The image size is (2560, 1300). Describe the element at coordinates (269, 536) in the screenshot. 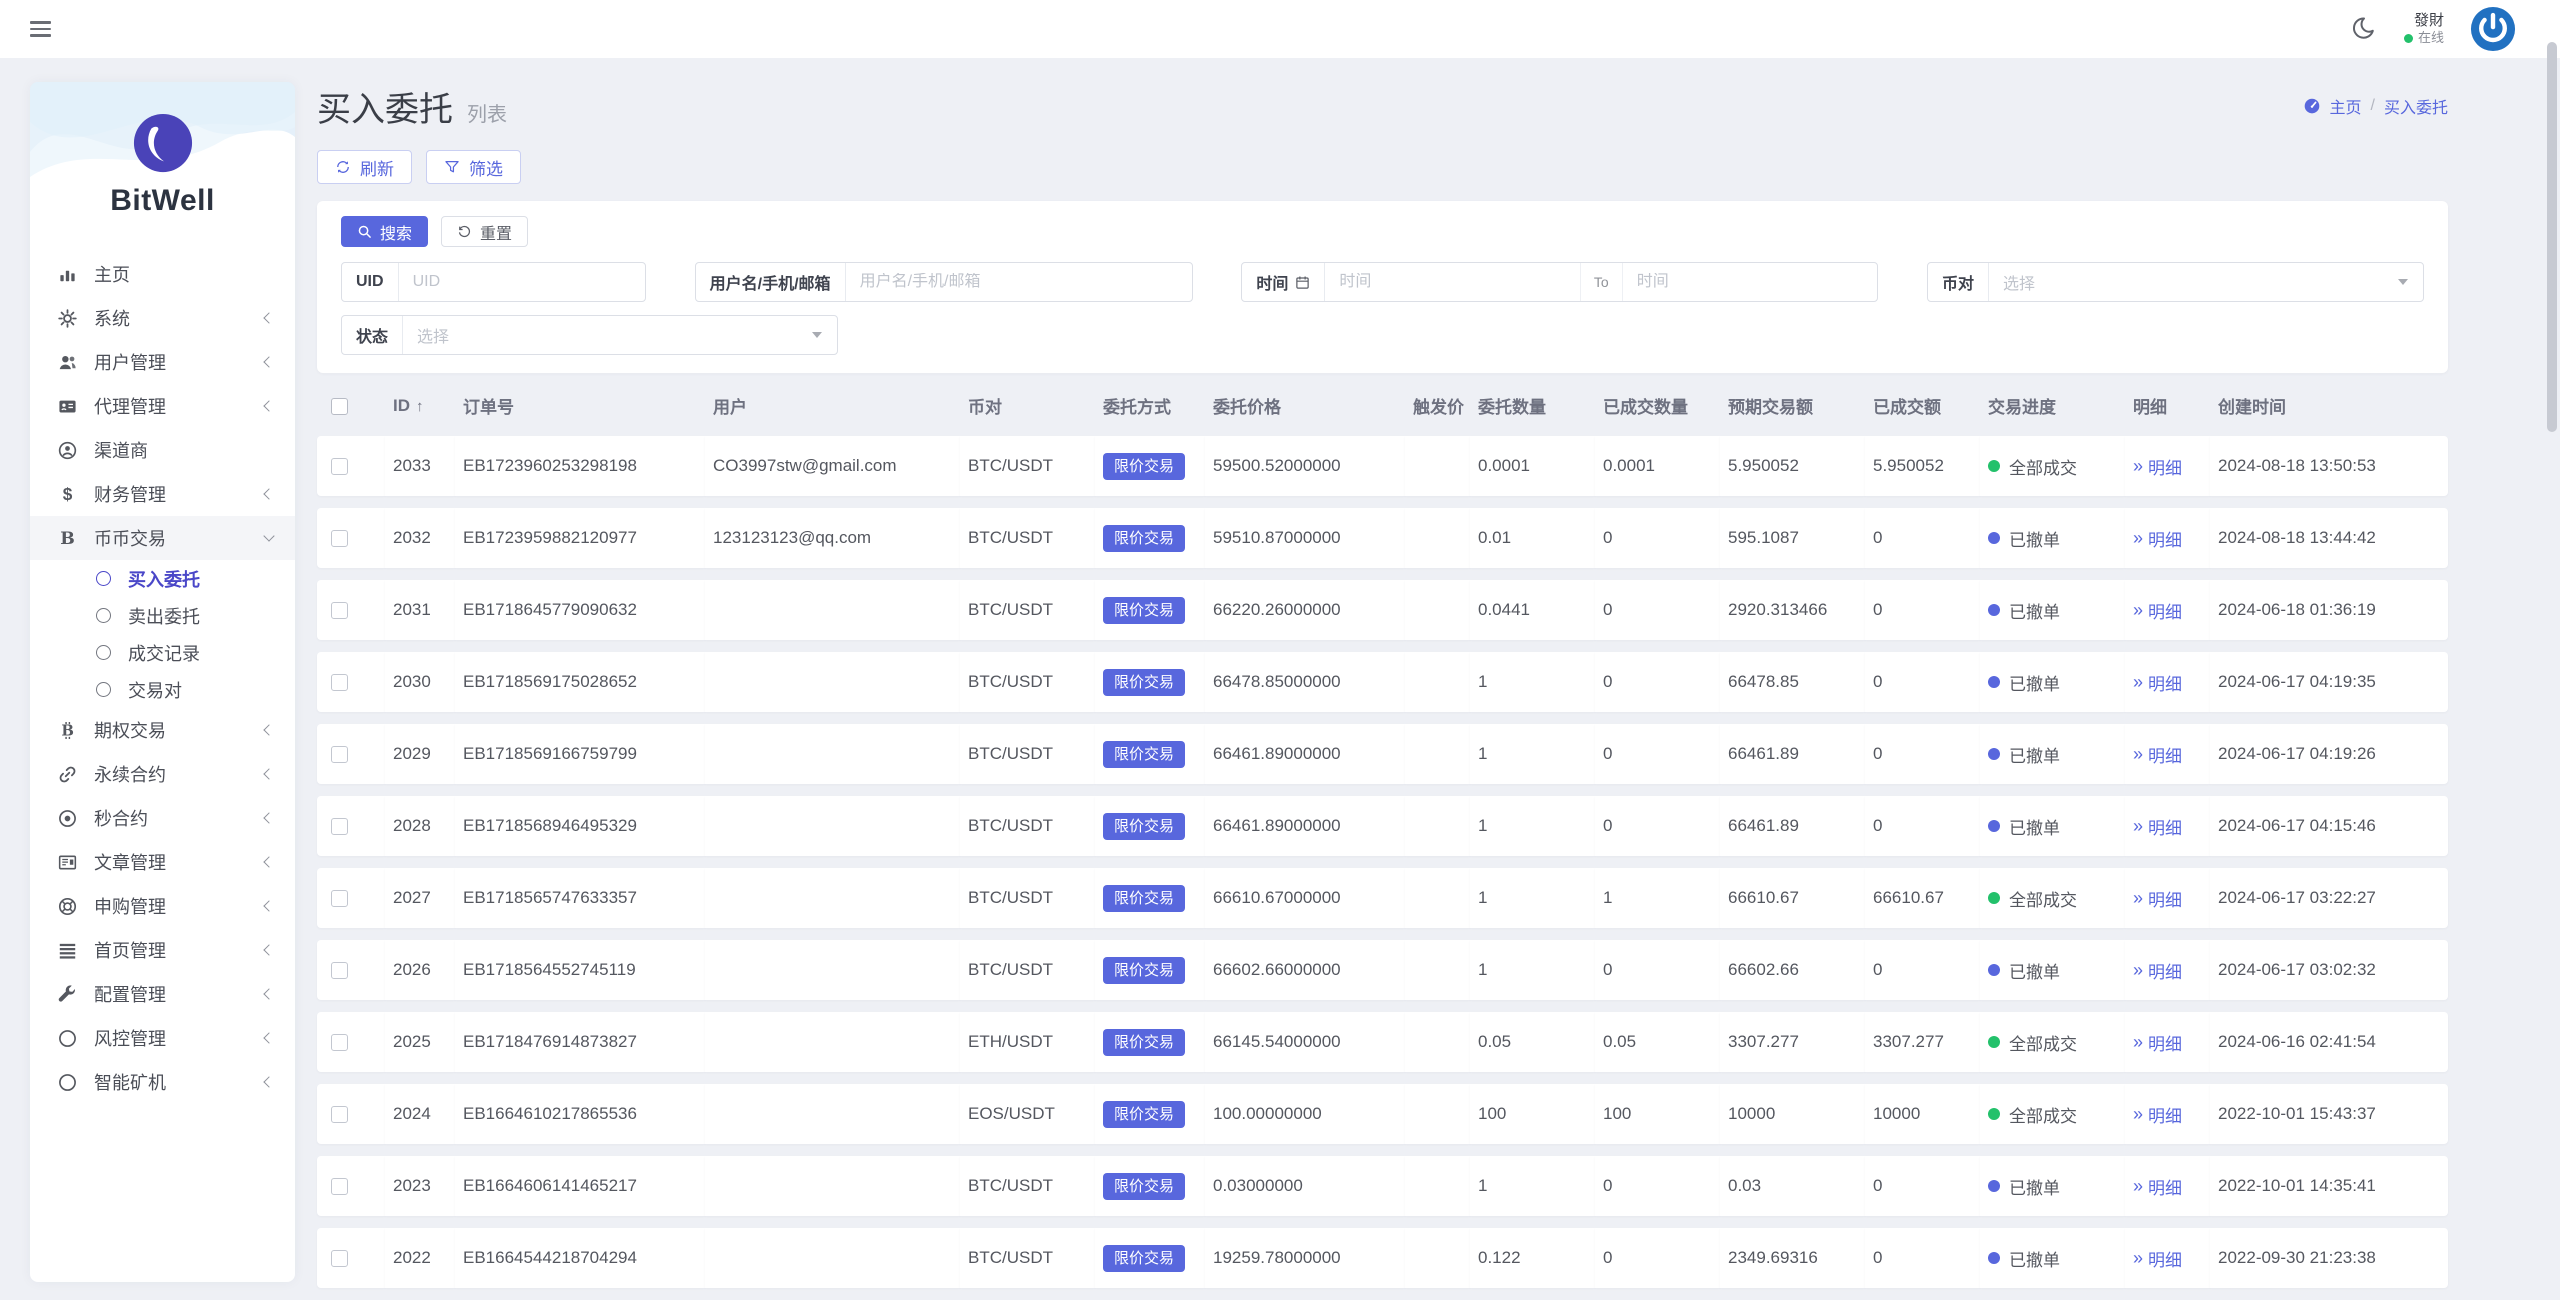

I see `chevron-down-icon` at that location.